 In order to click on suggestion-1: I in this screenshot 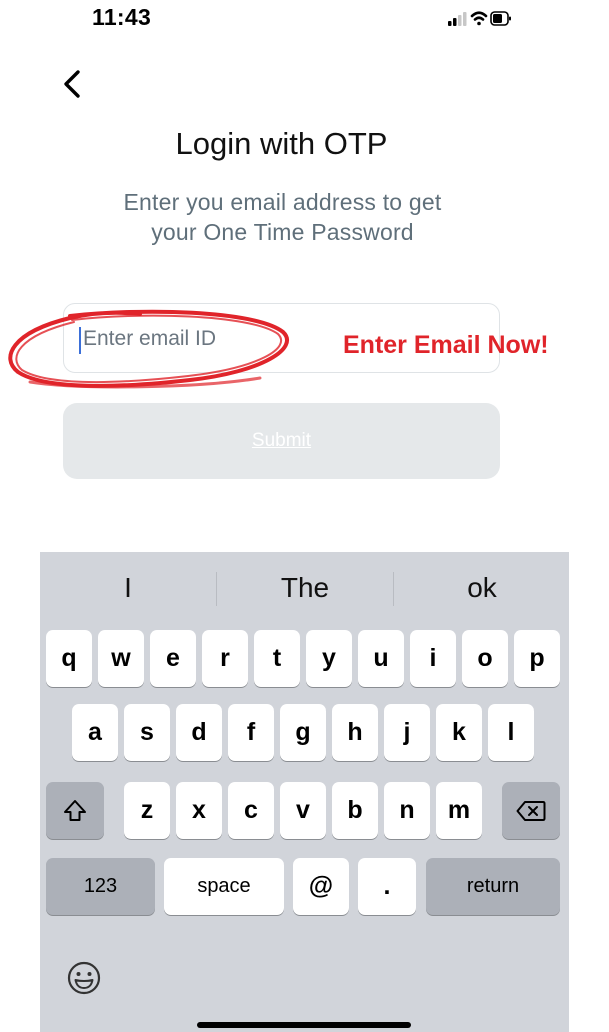, I will do `click(128, 588)`.